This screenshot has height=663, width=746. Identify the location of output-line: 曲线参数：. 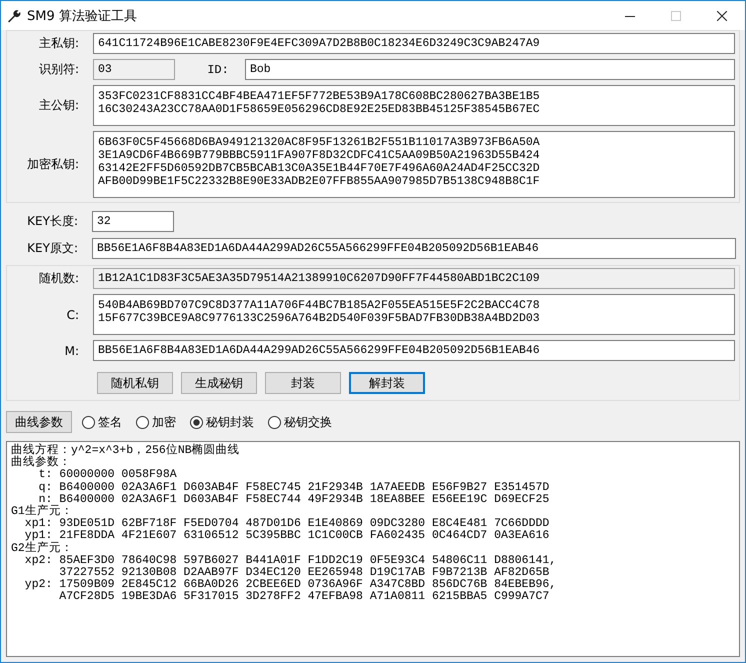
(41, 463).